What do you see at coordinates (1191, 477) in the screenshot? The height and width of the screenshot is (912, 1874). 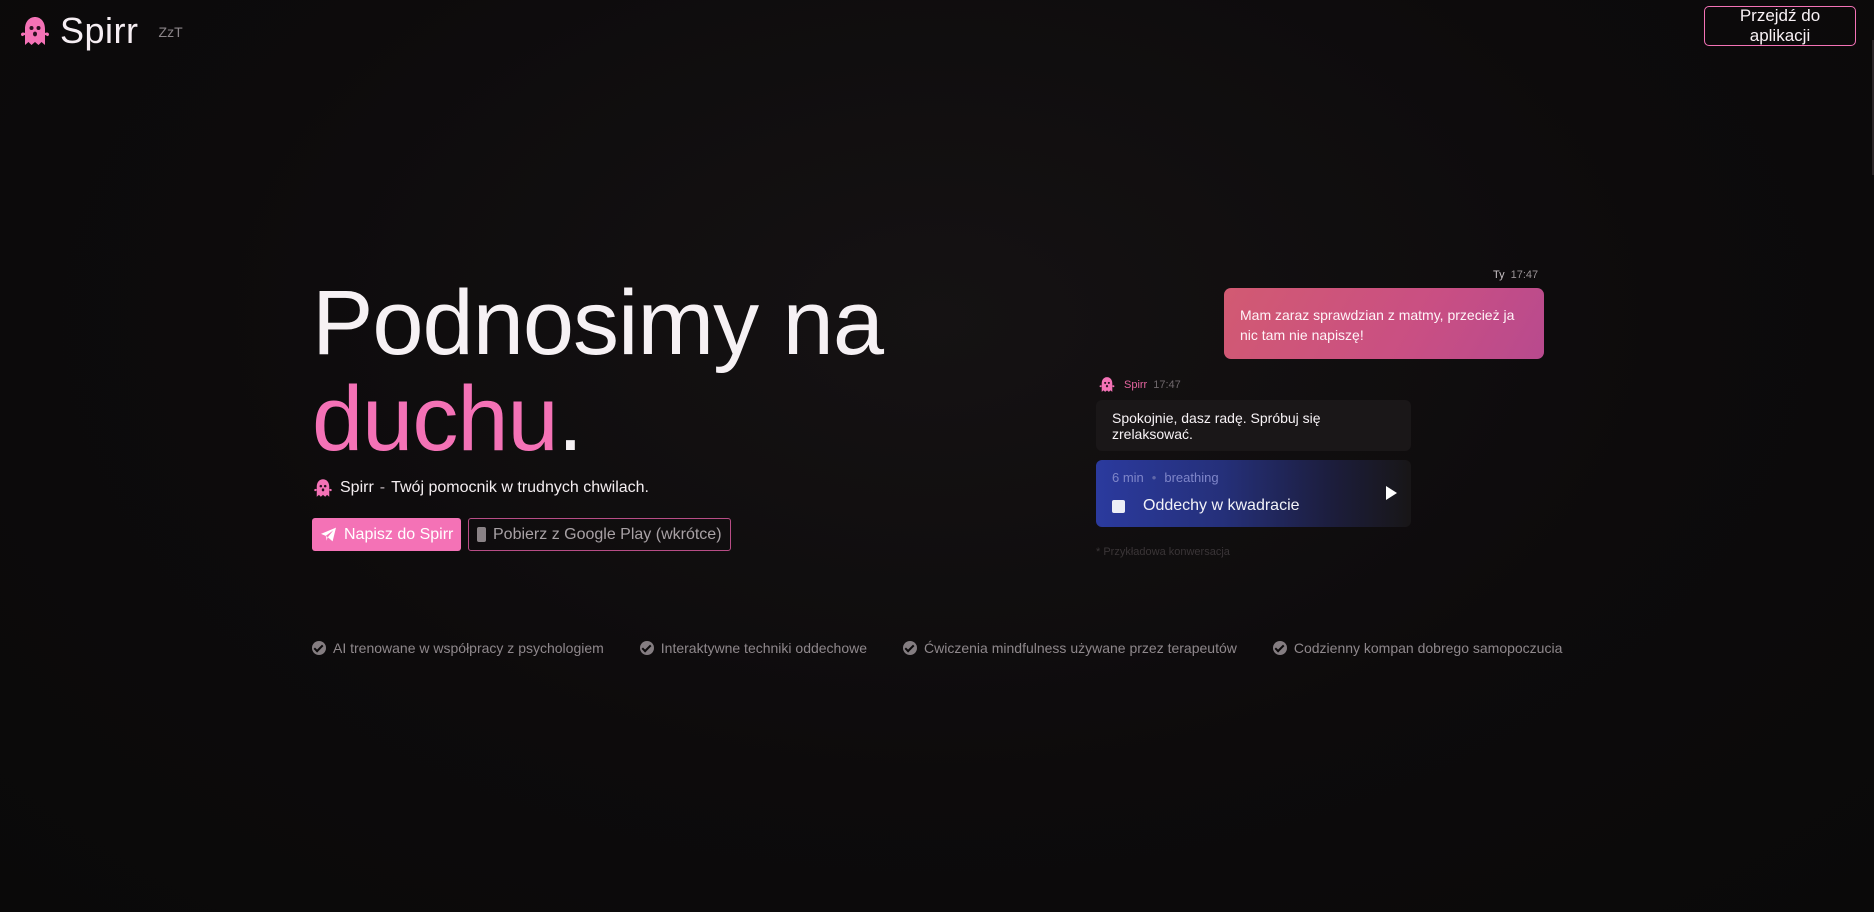 I see `exercise-category: breathing` at bounding box center [1191, 477].